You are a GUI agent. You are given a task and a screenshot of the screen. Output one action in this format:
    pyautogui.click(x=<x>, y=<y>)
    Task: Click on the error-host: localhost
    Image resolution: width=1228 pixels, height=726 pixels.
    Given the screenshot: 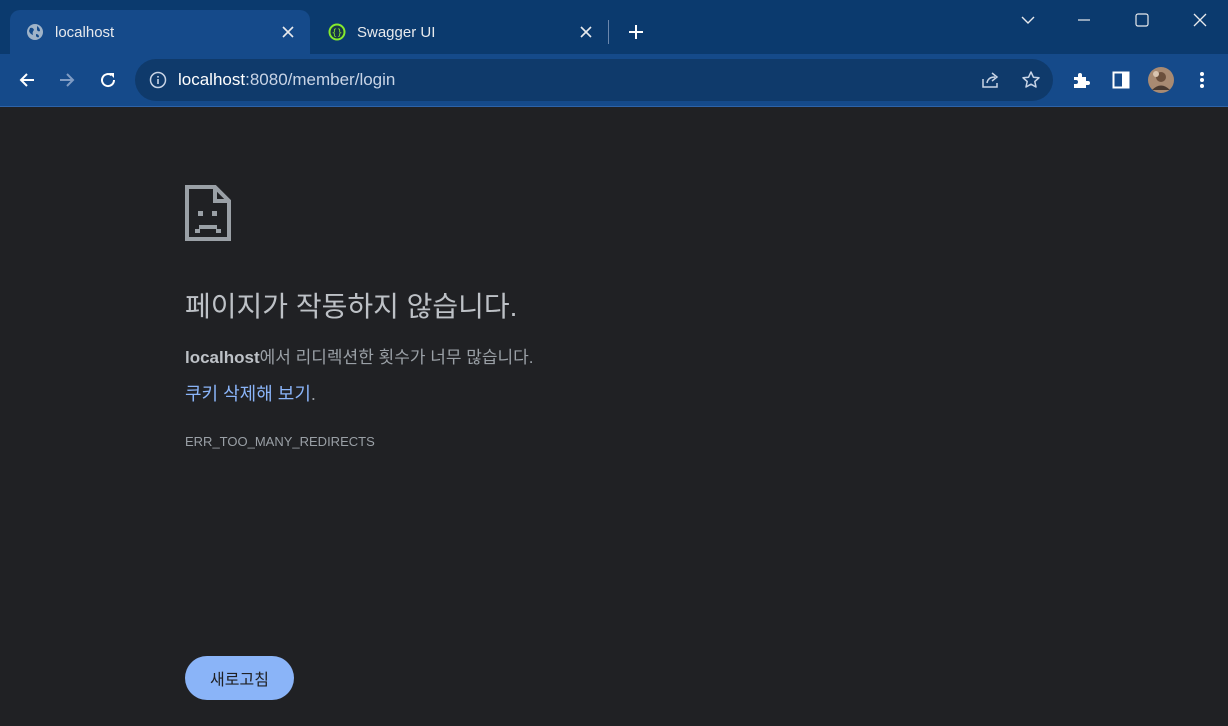 What is the action you would take?
    pyautogui.click(x=222, y=357)
    